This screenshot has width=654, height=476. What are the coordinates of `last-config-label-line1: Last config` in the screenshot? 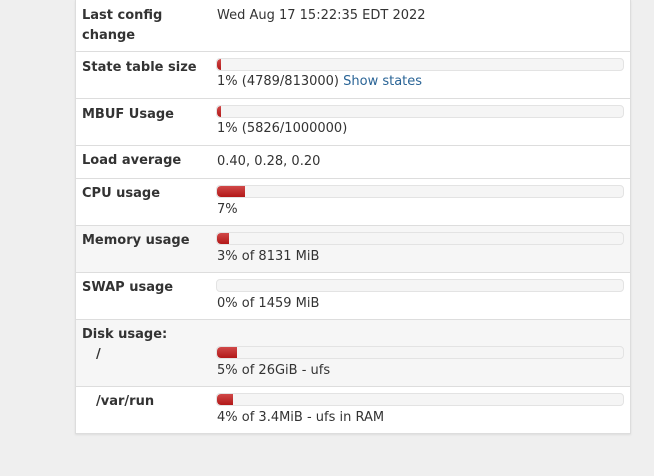 It's located at (122, 15).